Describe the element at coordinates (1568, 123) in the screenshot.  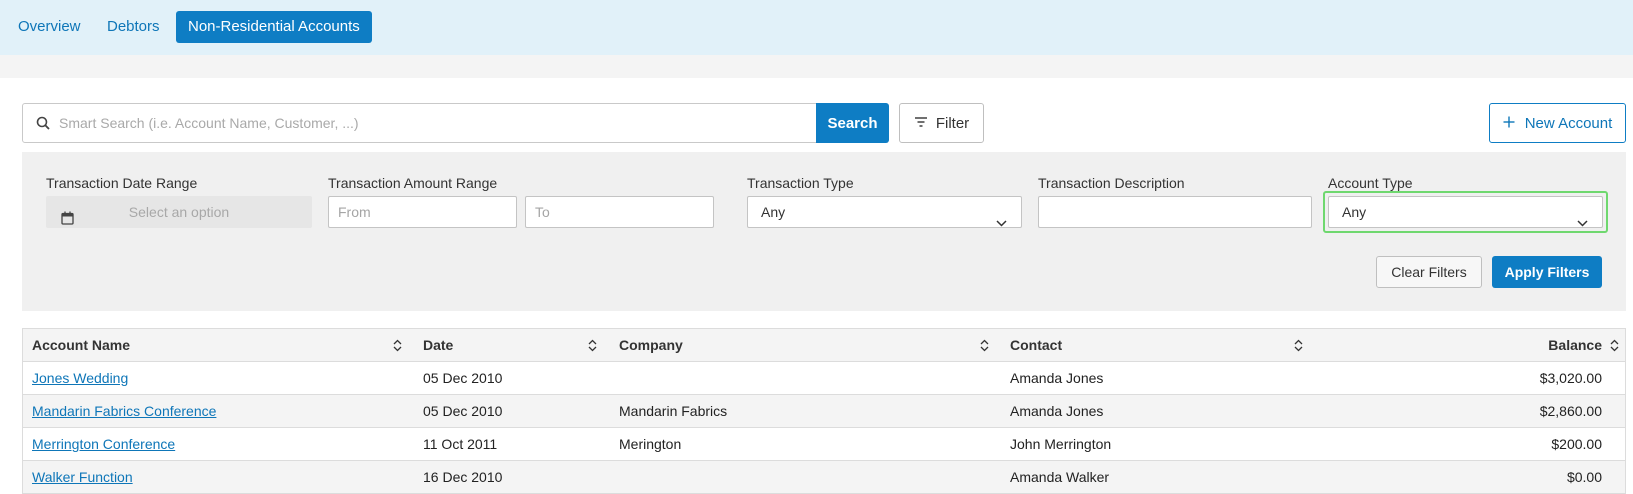
I see `new-account-label: New Account` at that location.